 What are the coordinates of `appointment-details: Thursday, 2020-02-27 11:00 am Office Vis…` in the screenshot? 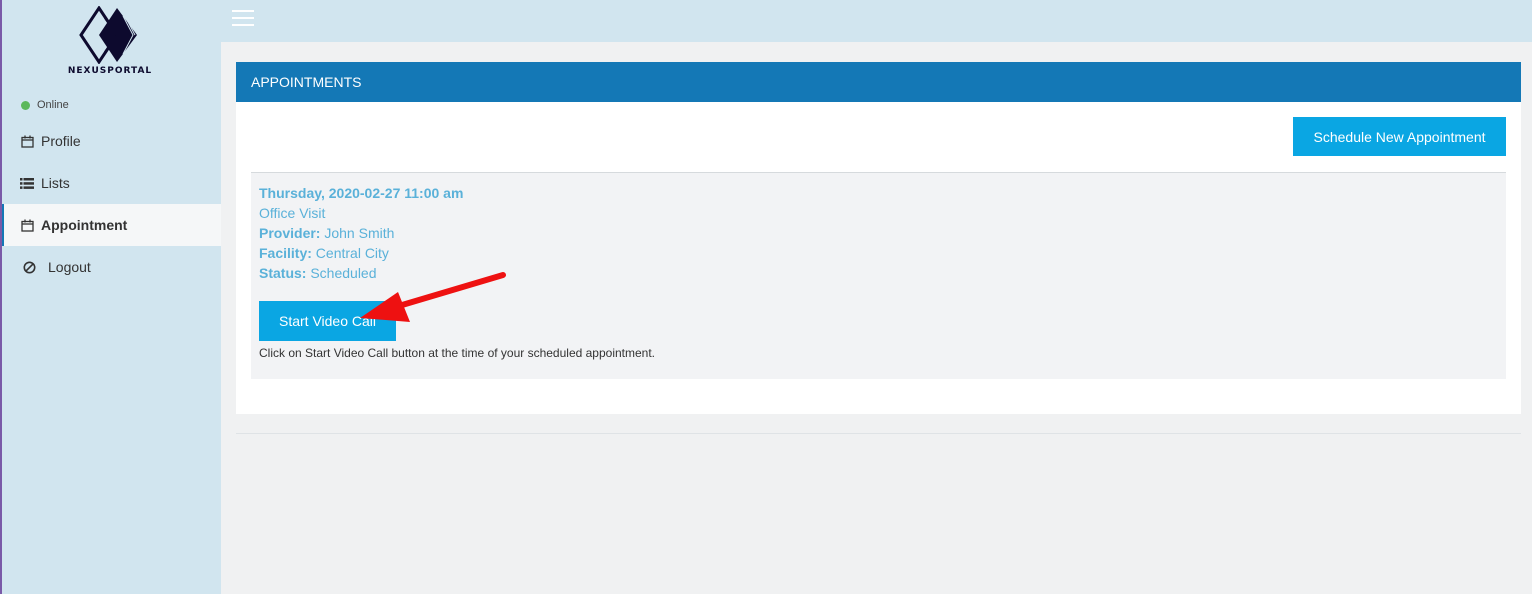 It's located at (361, 233).